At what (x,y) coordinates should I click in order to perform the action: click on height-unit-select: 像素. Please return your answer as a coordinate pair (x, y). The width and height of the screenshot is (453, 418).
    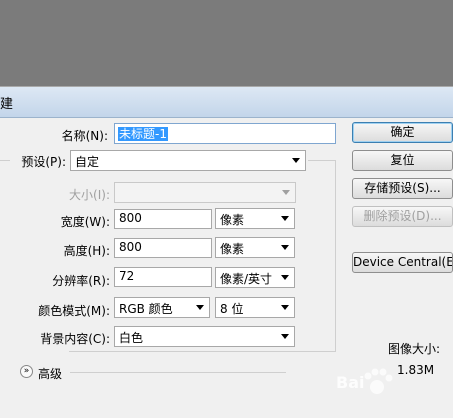
    Looking at the image, I should click on (255, 247).